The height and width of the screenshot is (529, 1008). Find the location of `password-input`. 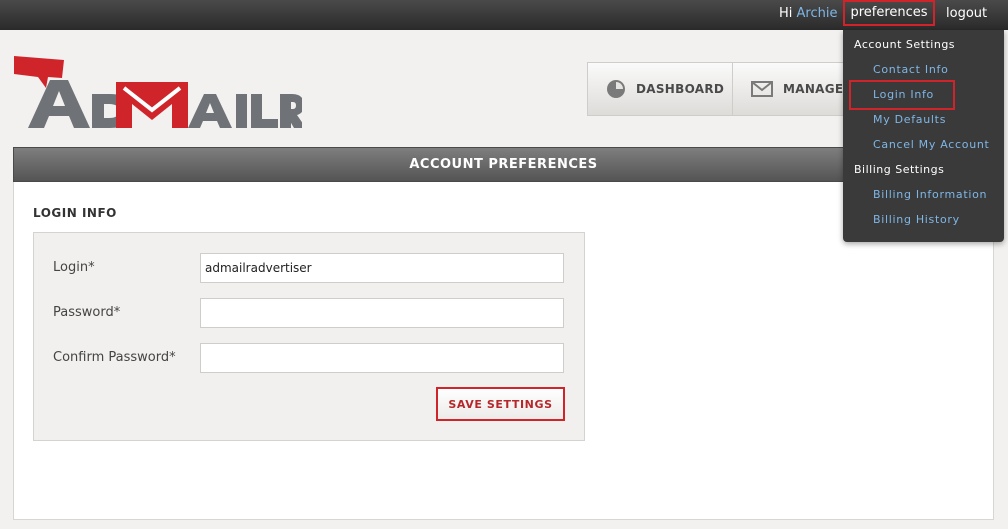

password-input is located at coordinates (382, 313).